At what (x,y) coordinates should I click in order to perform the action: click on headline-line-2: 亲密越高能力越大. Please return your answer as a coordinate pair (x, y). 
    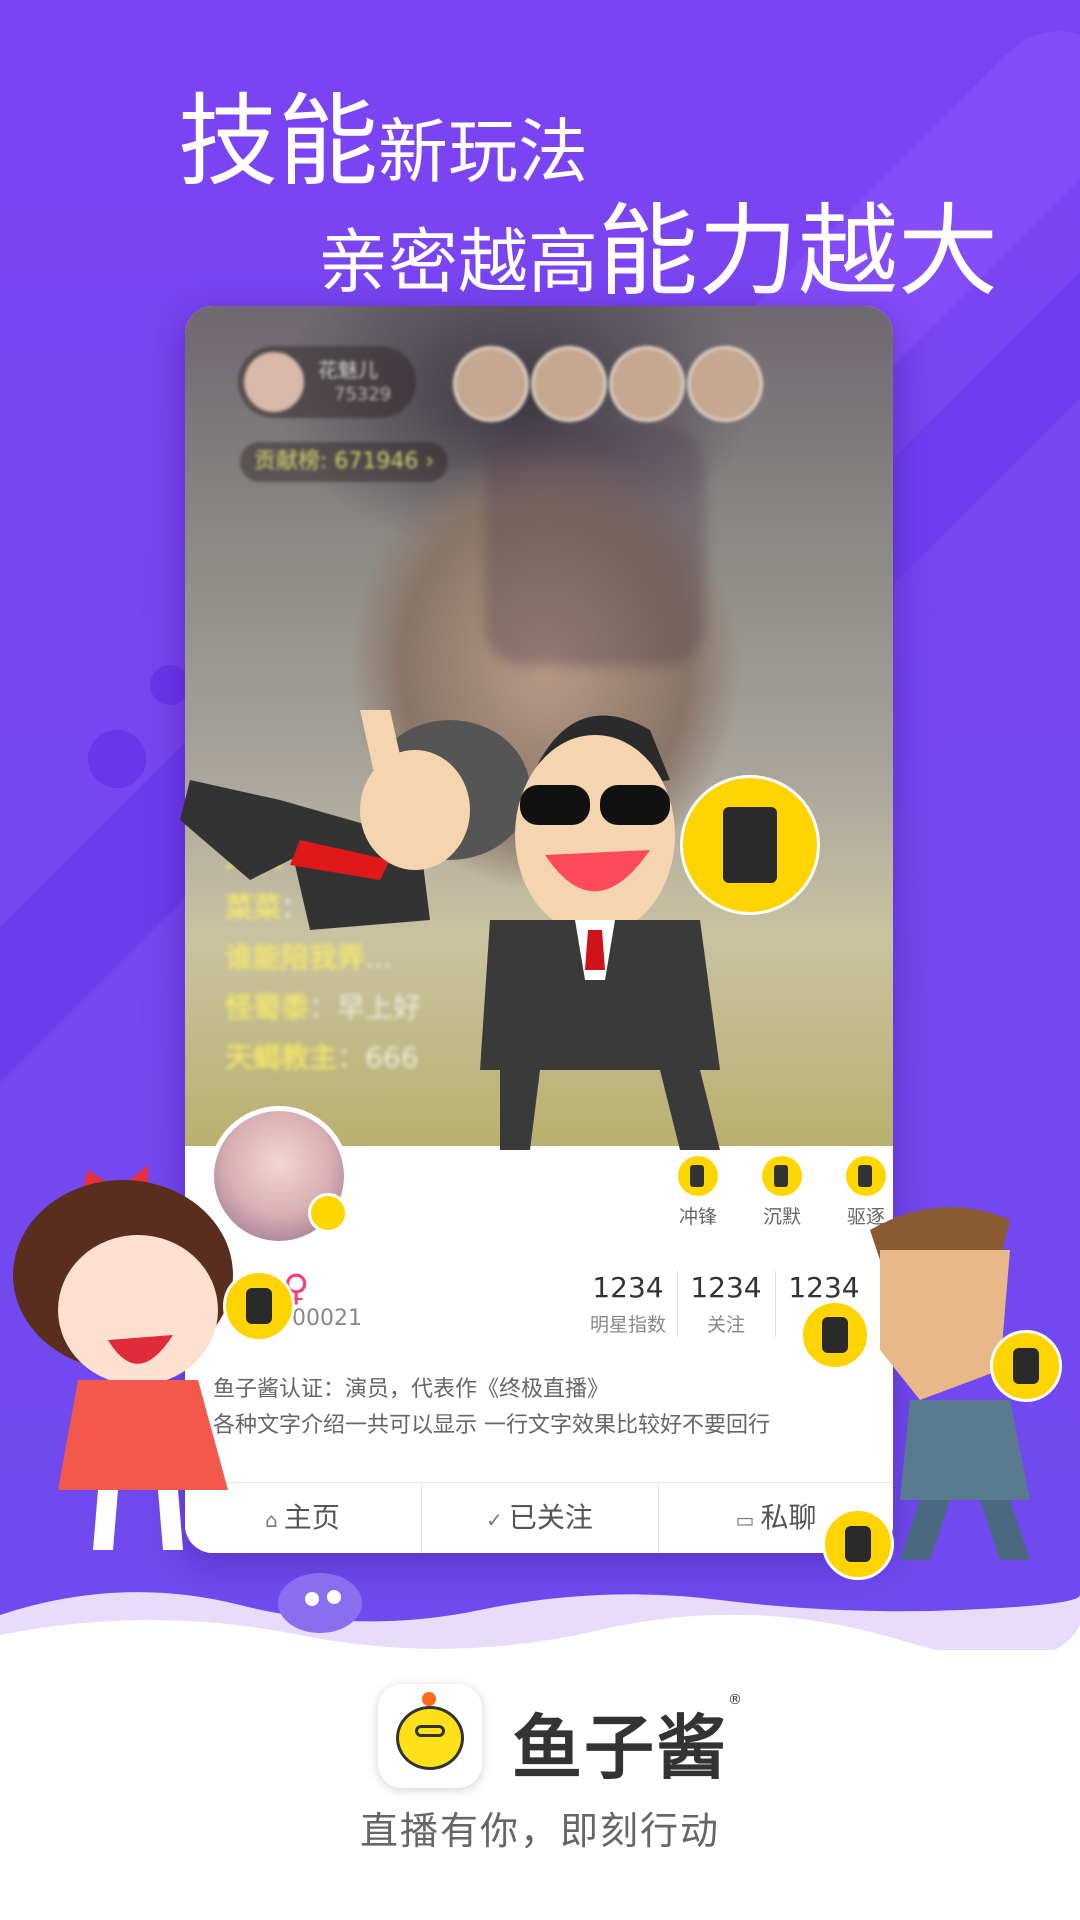
    Looking at the image, I should click on (658, 242).